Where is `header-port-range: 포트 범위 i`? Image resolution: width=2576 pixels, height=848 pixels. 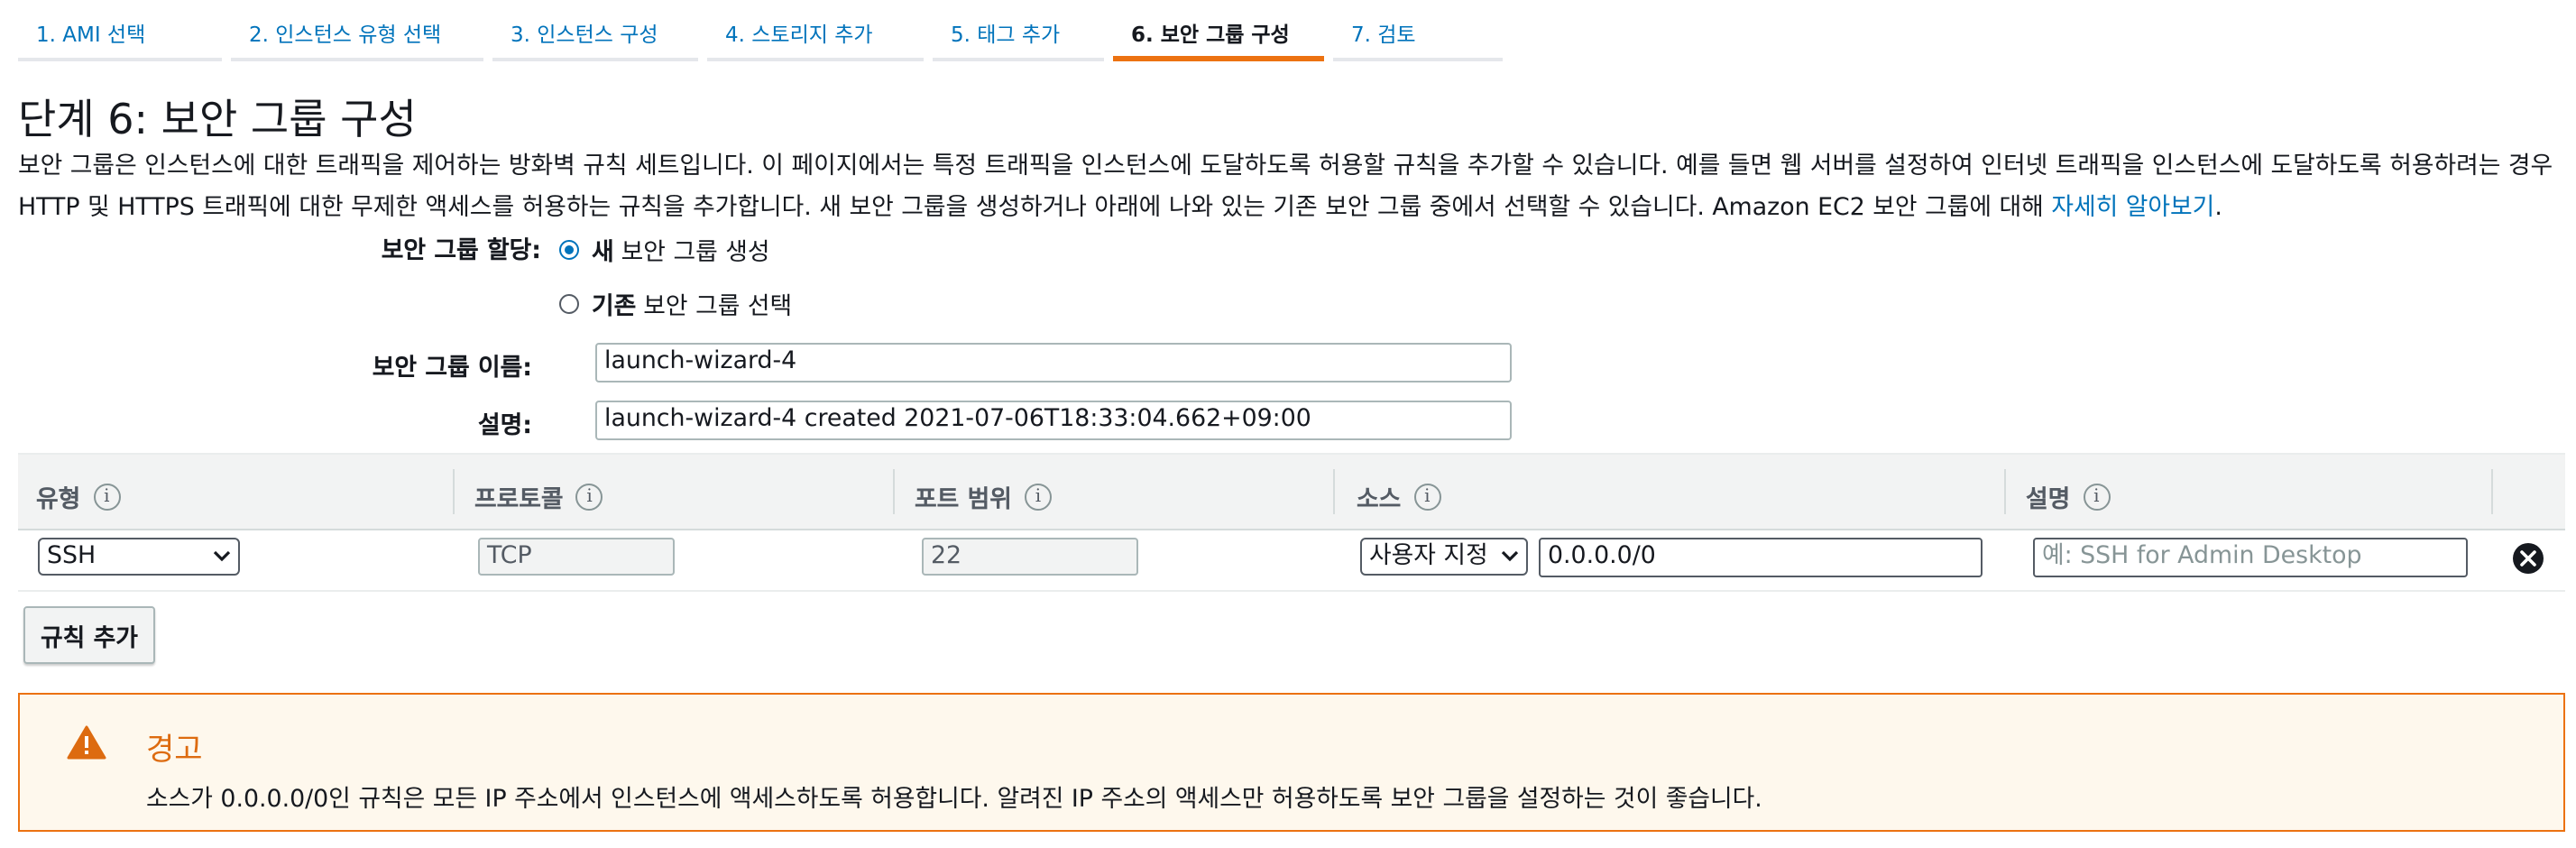
header-port-range: 포트 범위 i is located at coordinates (983, 496).